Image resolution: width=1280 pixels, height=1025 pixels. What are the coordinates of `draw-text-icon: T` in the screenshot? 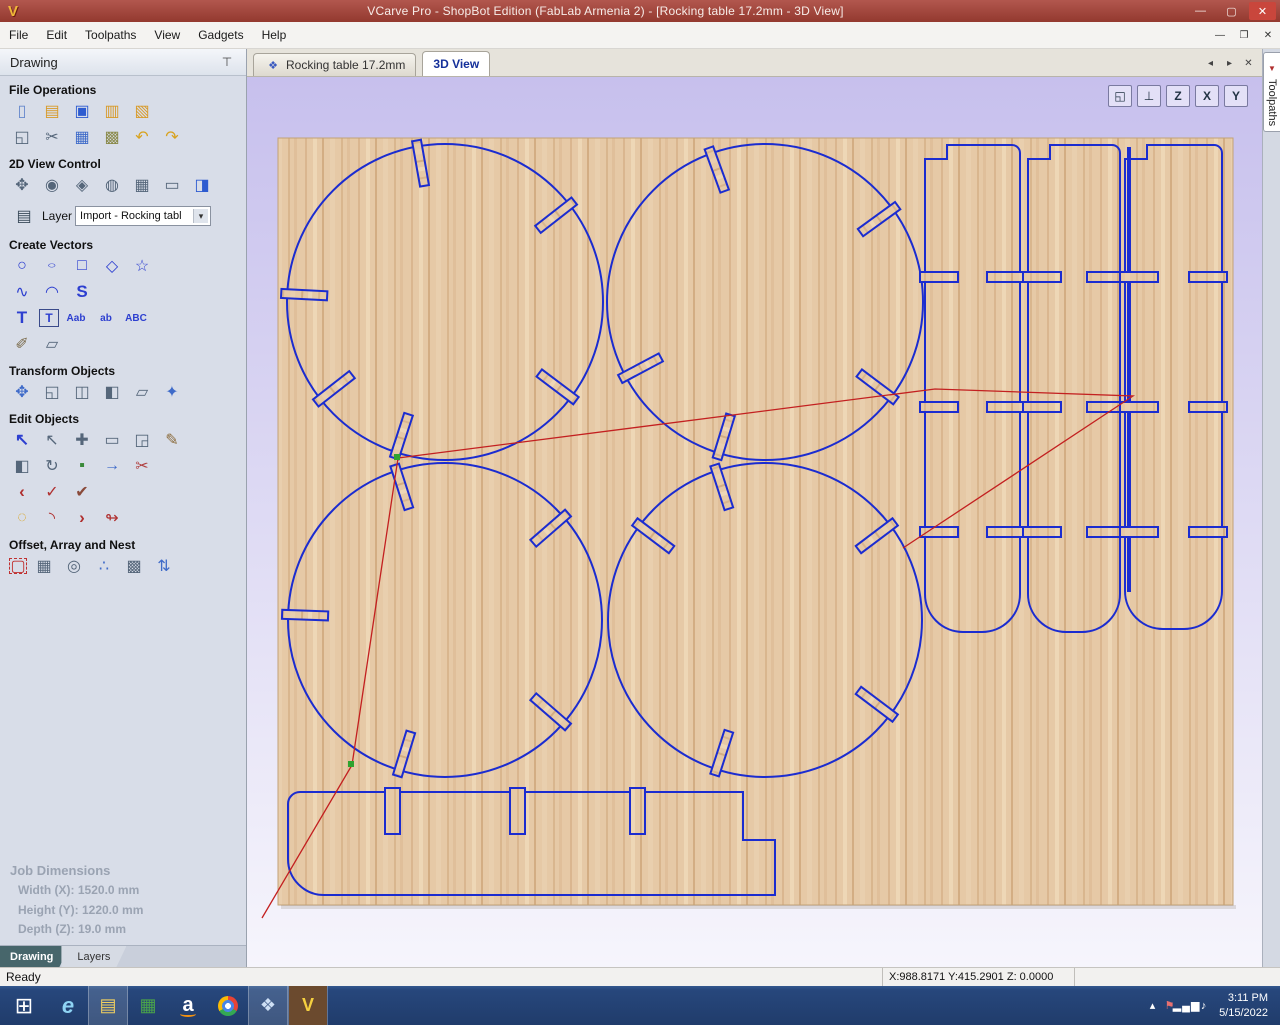 It's located at (22, 318).